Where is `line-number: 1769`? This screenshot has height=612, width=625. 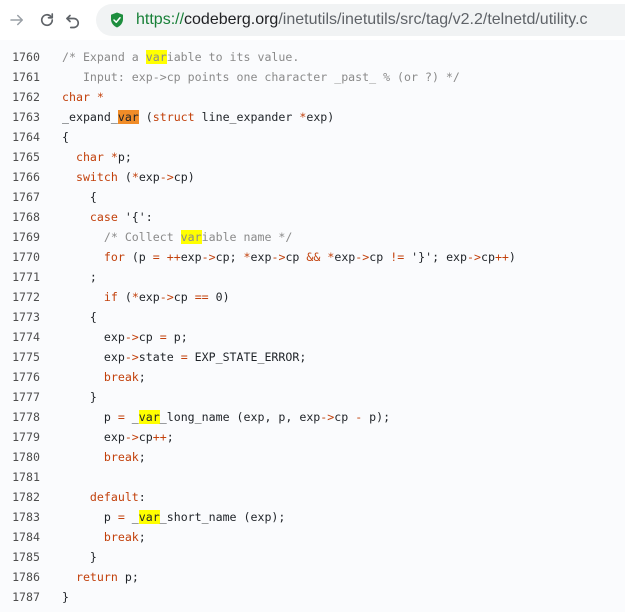 line-number: 1769 is located at coordinates (25, 237).